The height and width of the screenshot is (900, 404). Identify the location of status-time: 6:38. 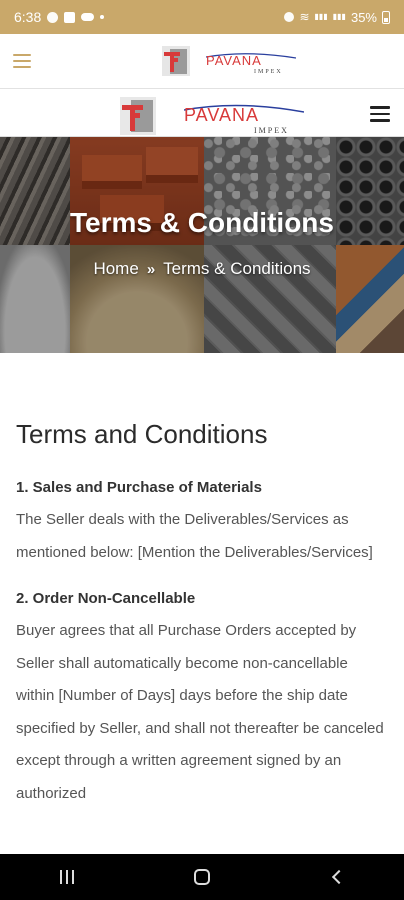
(28, 17).